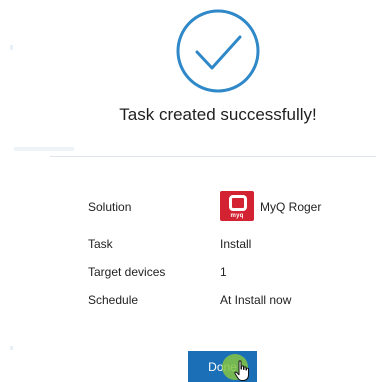 Image resolution: width=376 pixels, height=382 pixels. Describe the element at coordinates (256, 300) in the screenshot. I see `schedule-value: At Install now` at that location.